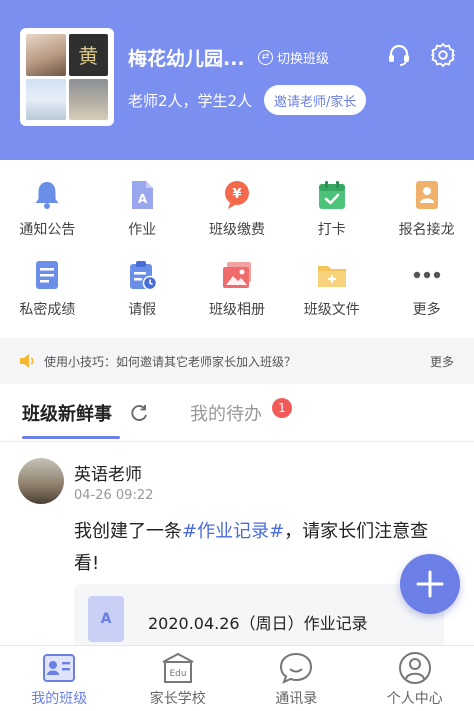 The height and width of the screenshot is (711, 474). What do you see at coordinates (258, 623) in the screenshot?
I see `attachment-title: 2020.04.26（周日）作业记录` at bounding box center [258, 623].